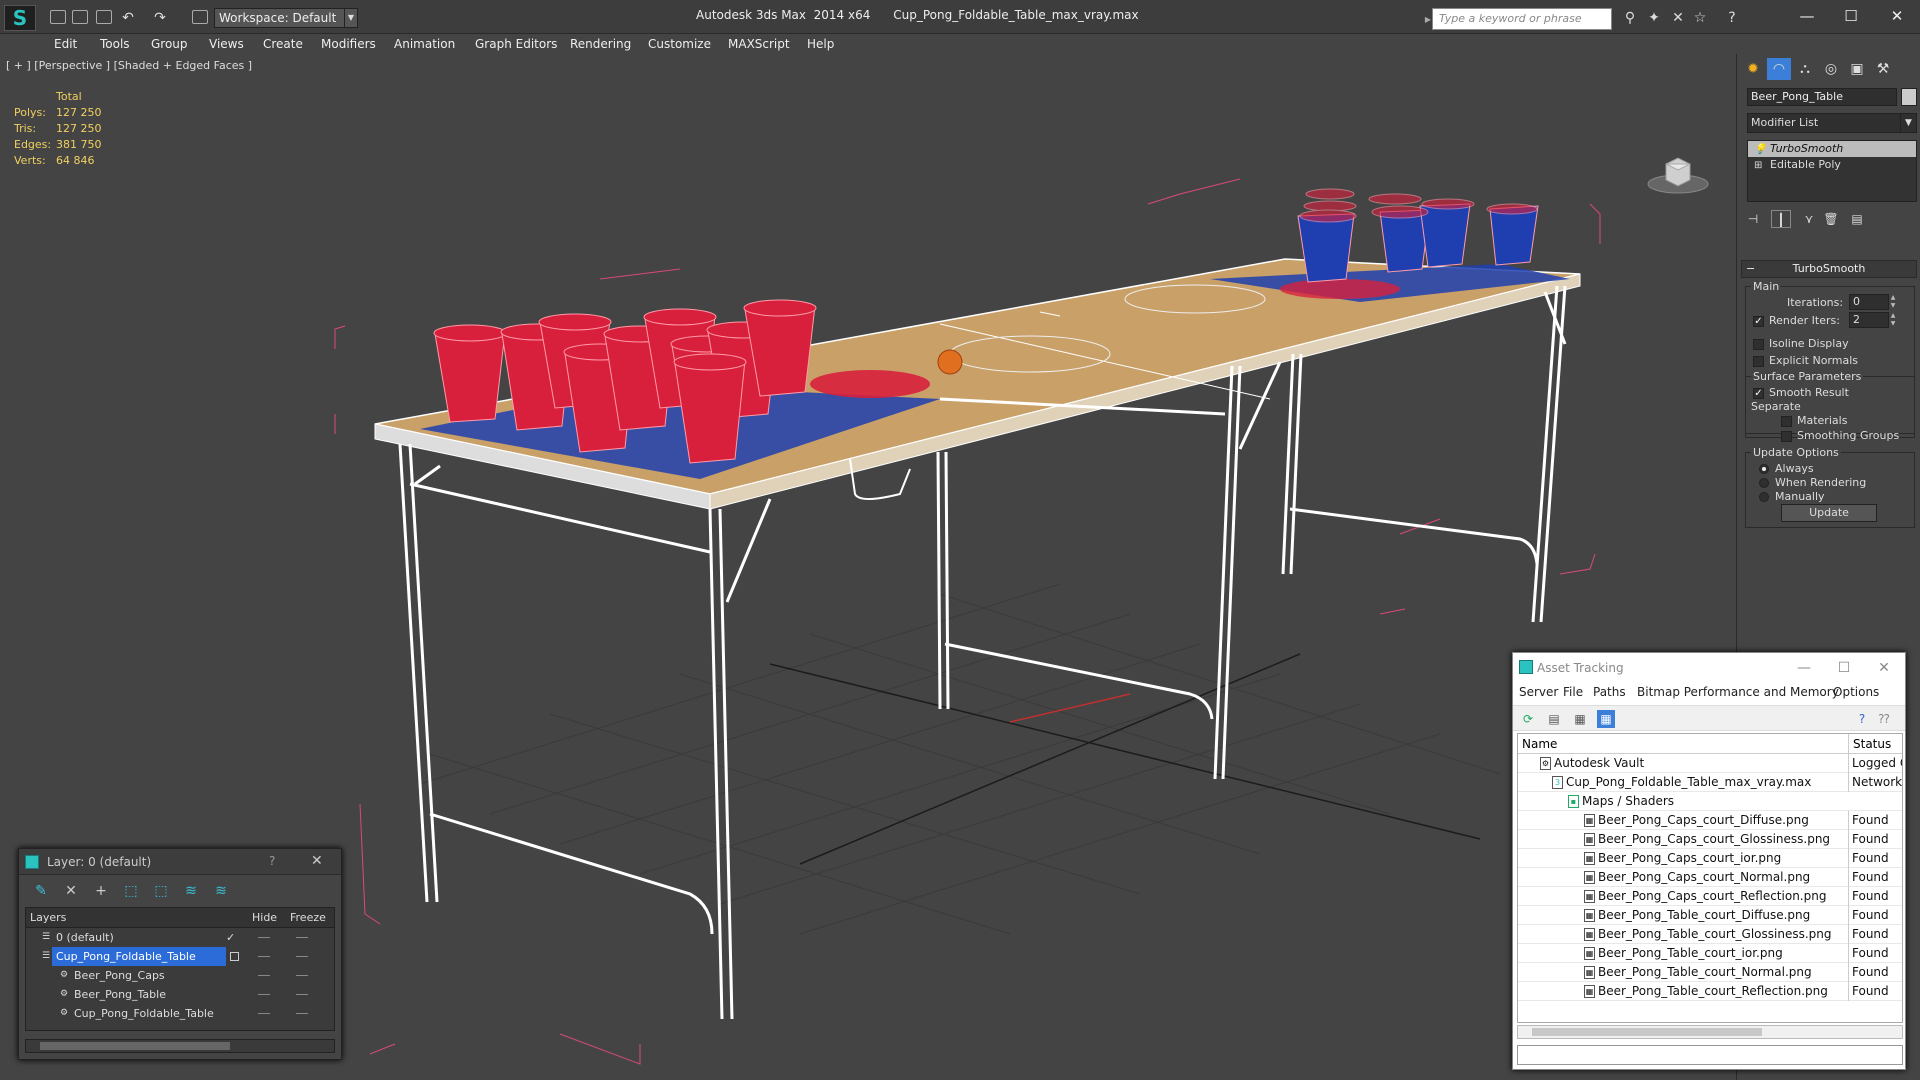 Image resolution: width=1920 pixels, height=1080 pixels. I want to click on new-file-icon, so click(58, 17).